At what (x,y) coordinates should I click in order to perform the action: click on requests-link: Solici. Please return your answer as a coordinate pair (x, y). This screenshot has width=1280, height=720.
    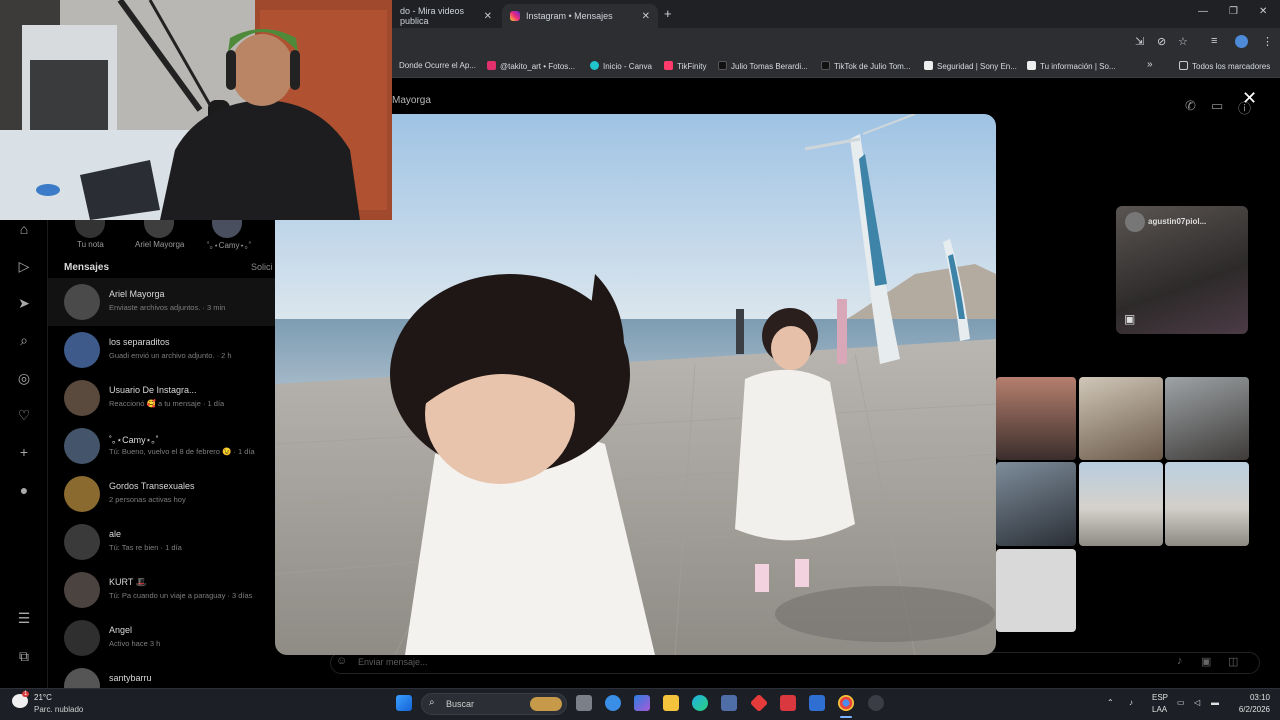
    Looking at the image, I should click on (262, 267).